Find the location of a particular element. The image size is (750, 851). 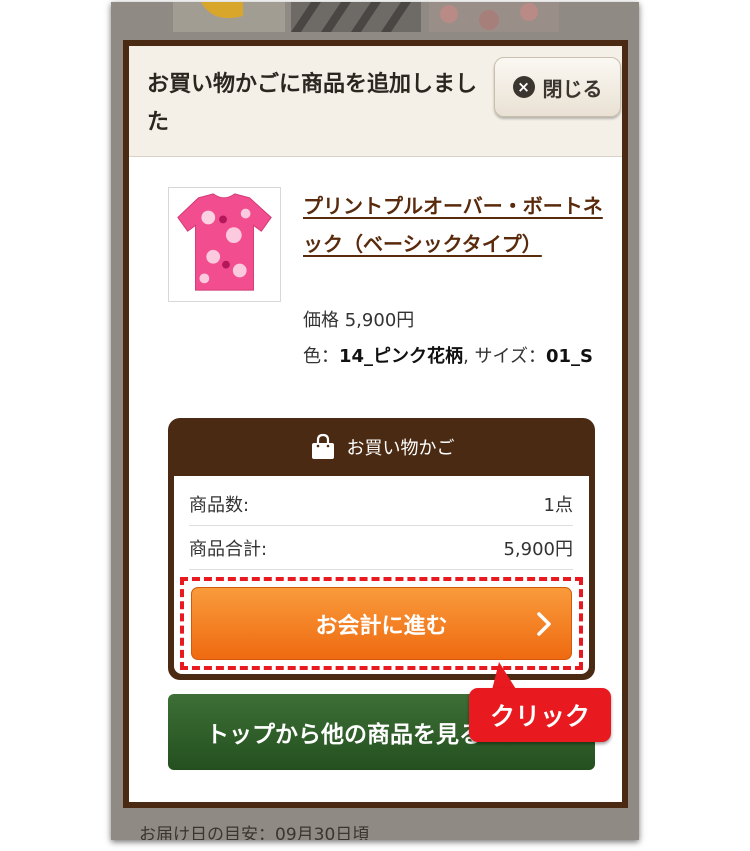

cart-row-subtotal: 商品合計: 5,900円 is located at coordinates (381, 548).